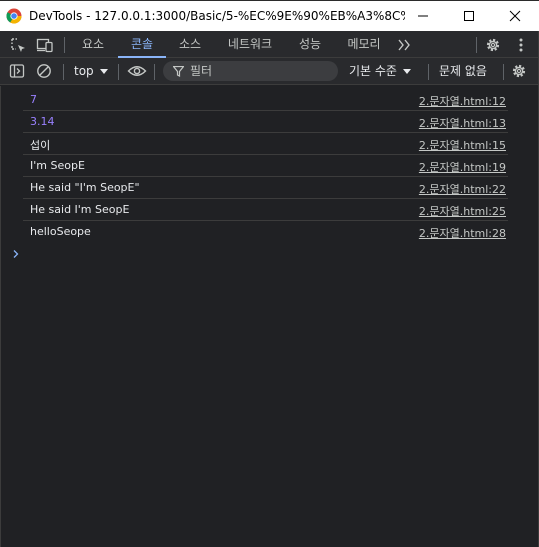 Image resolution: width=539 pixels, height=547 pixels. What do you see at coordinates (250, 44) in the screenshot?
I see `tab-network: 네트워크` at bounding box center [250, 44].